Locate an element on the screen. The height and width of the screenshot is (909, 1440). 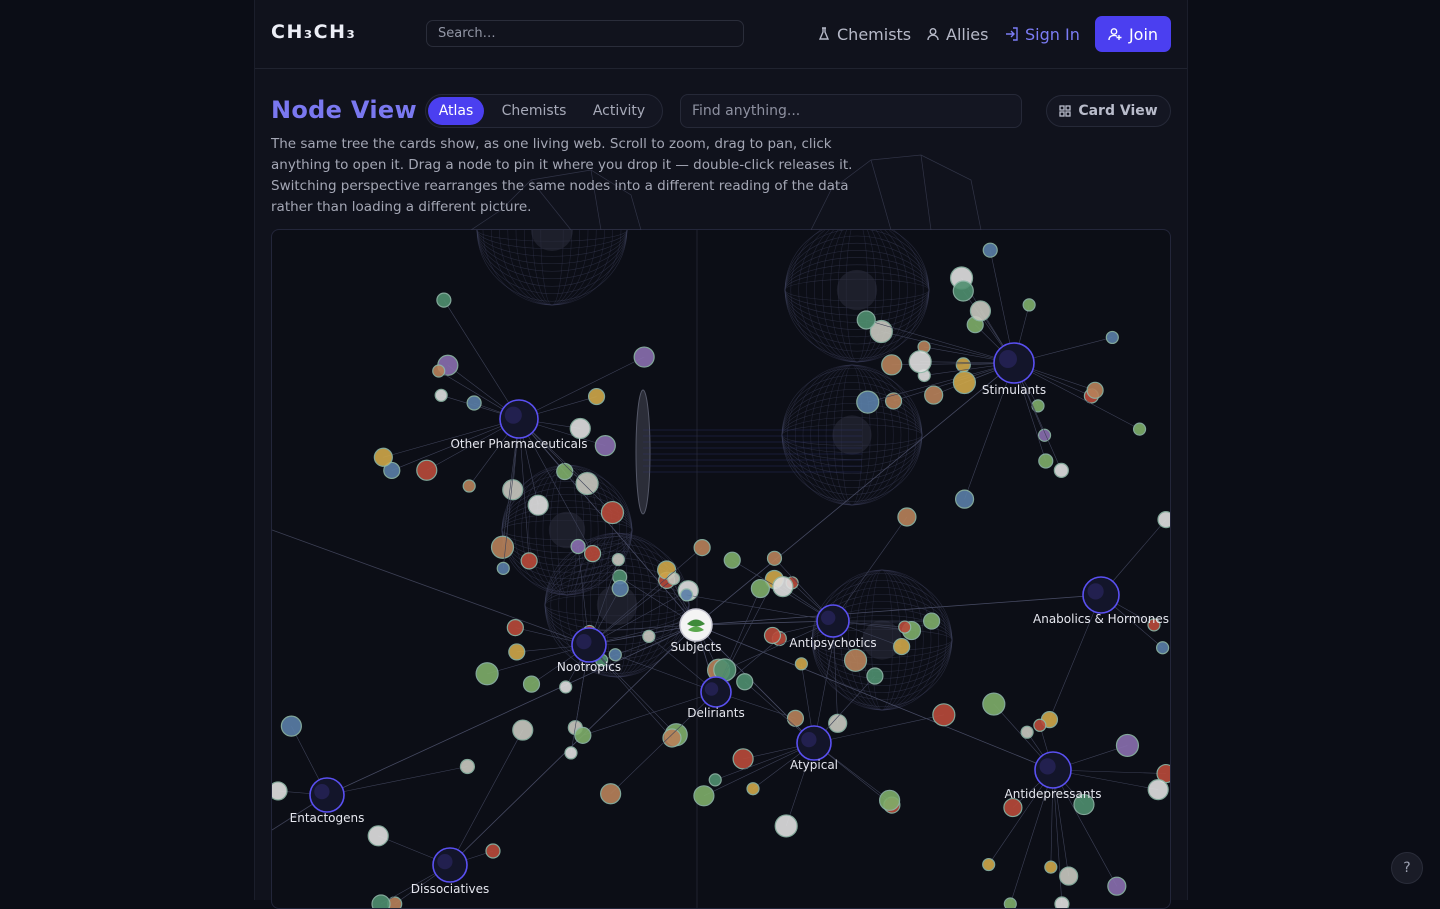
nav-allies: Allies is located at coordinates (957, 34).